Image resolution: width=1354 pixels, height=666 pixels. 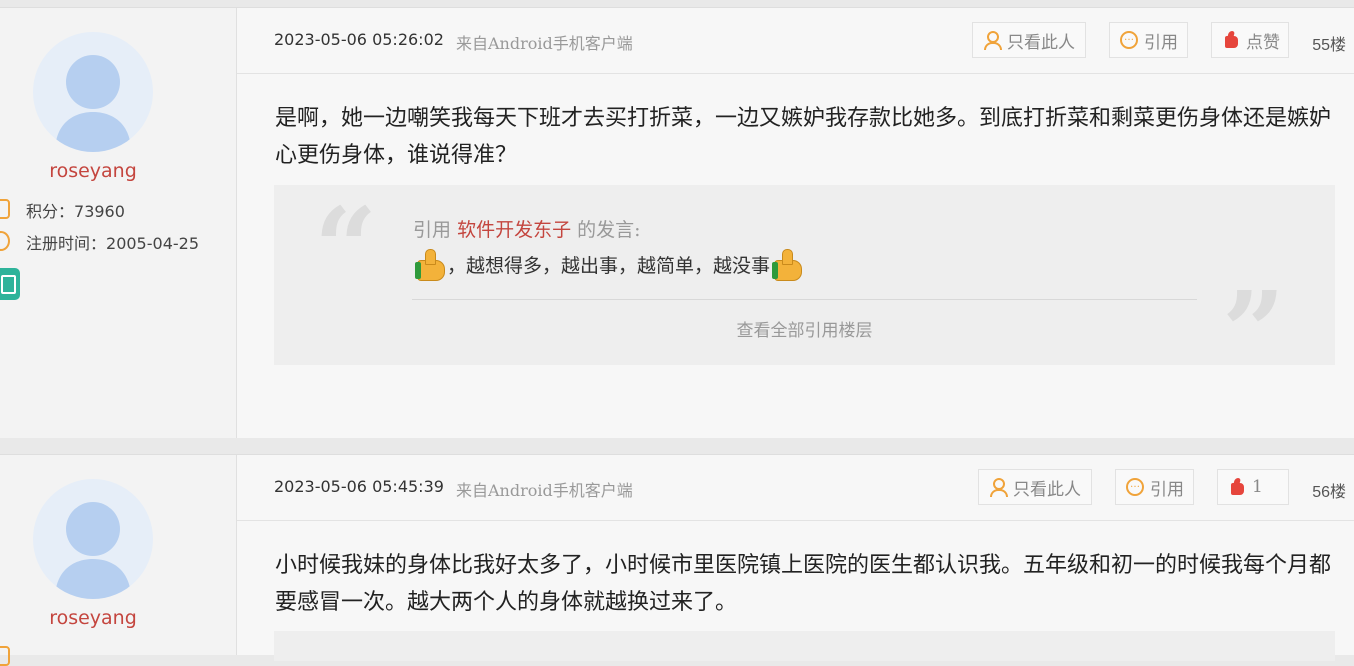 I want to click on register-label: 注册时间：, so click(x=66, y=243).